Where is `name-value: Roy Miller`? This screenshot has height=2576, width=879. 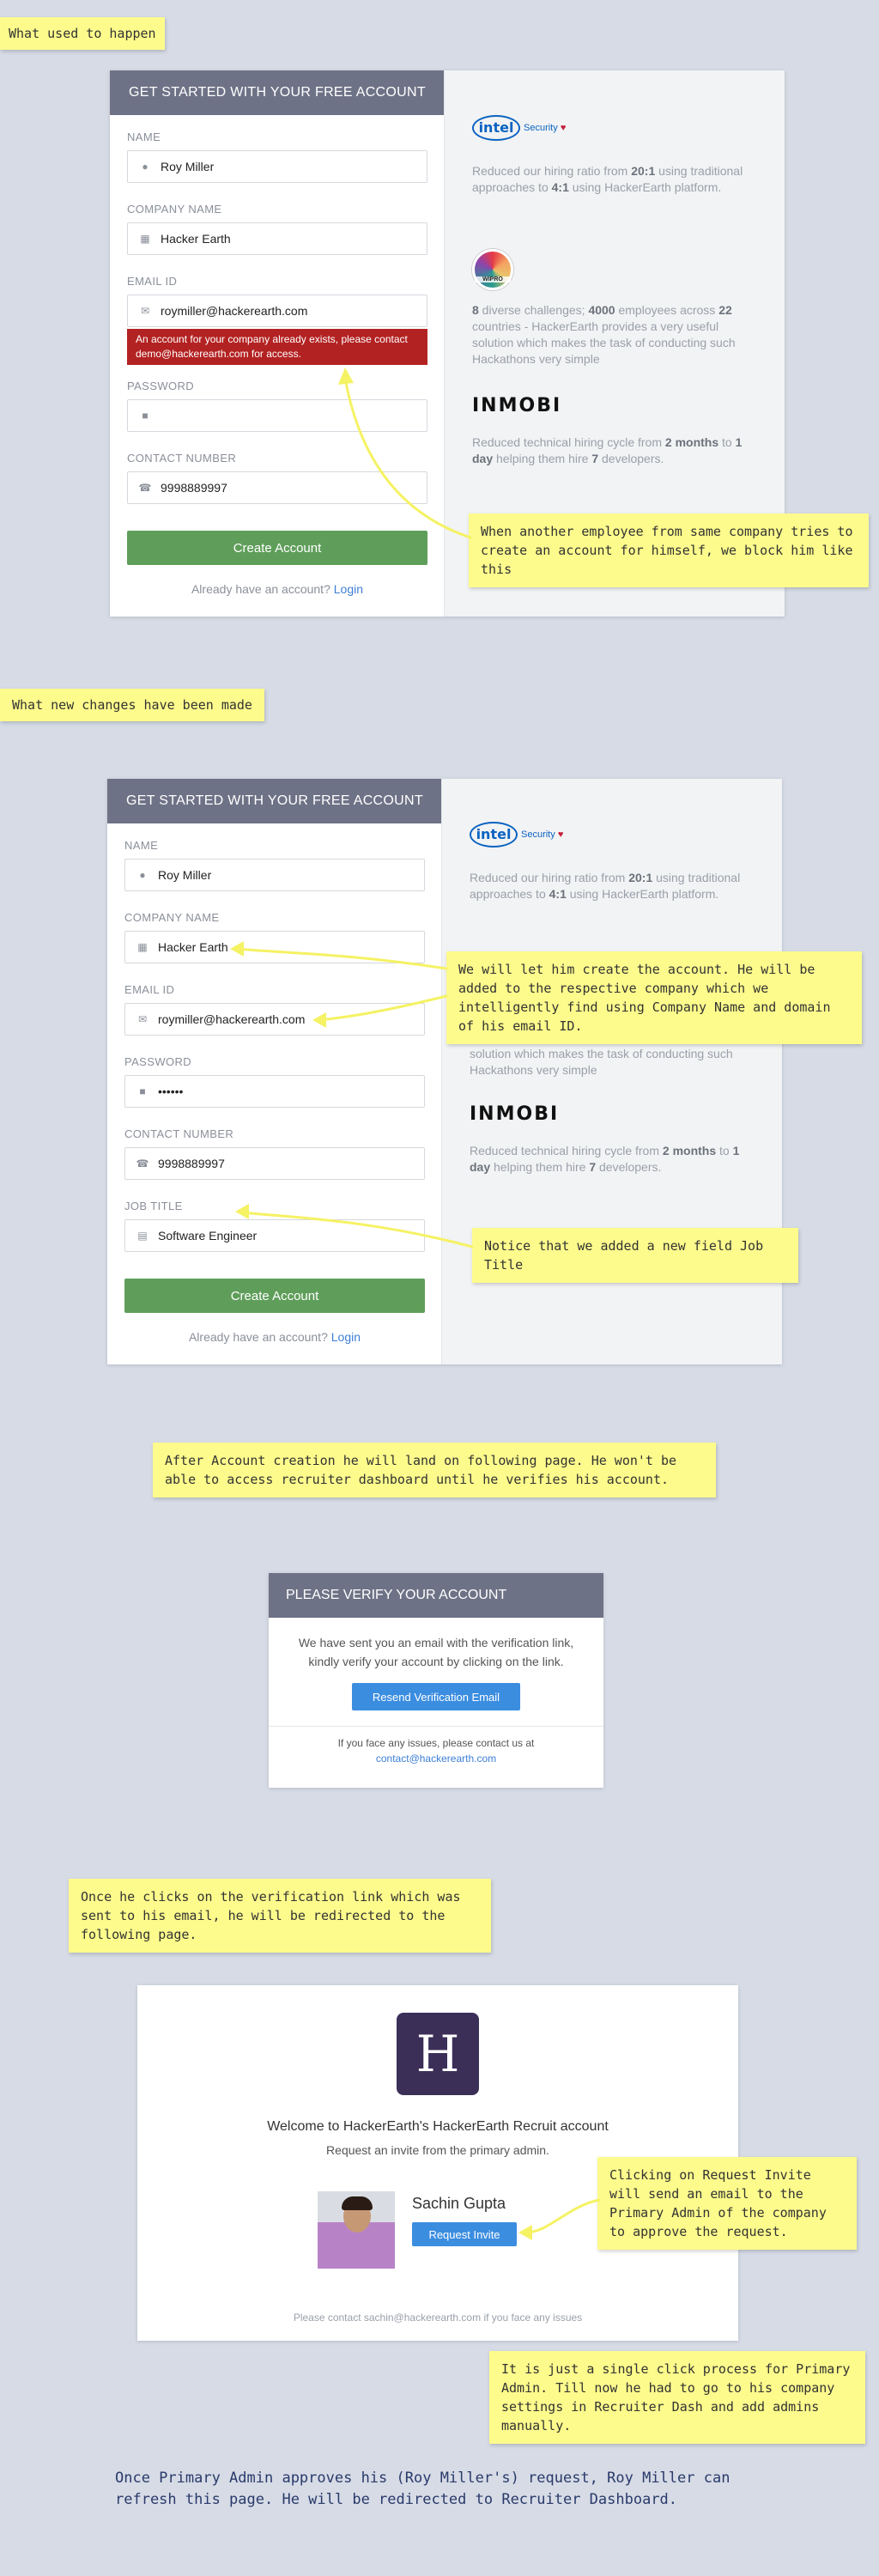
name-value: Roy Miller is located at coordinates (185, 875).